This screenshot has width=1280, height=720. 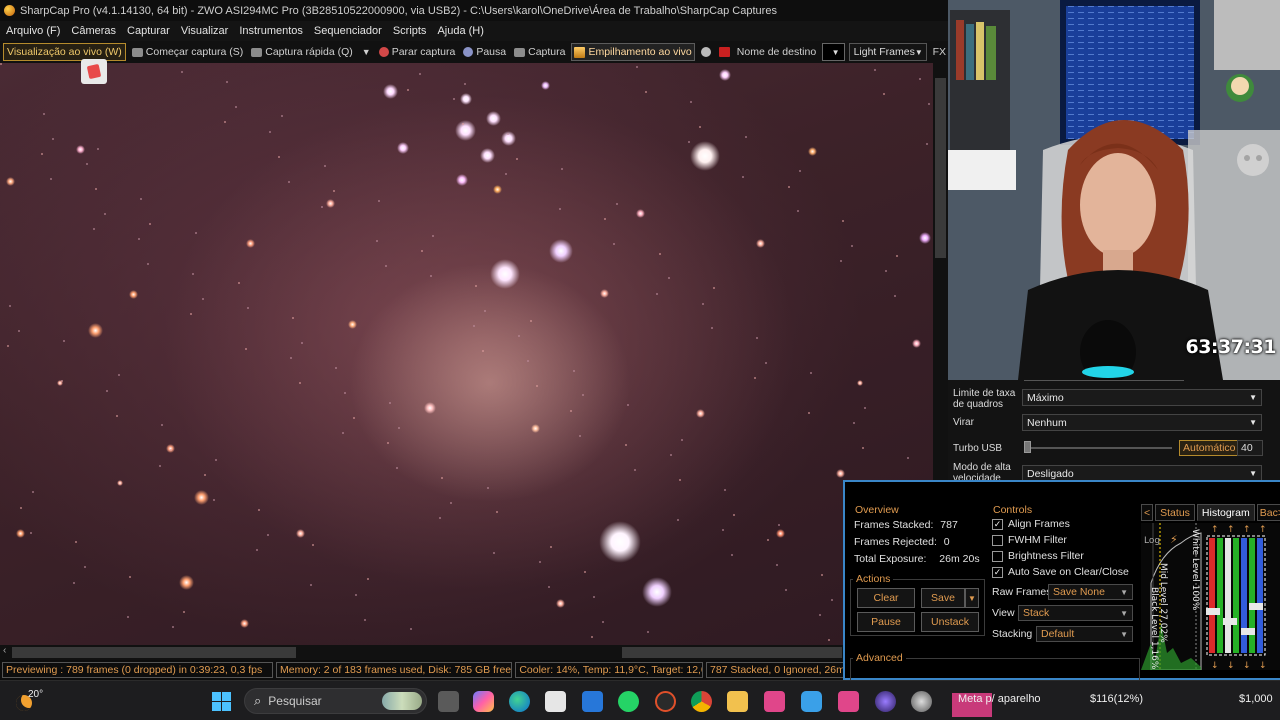 What do you see at coordinates (410, 31) in the screenshot?
I see `menu-item-scripts: Scripts` at bounding box center [410, 31].